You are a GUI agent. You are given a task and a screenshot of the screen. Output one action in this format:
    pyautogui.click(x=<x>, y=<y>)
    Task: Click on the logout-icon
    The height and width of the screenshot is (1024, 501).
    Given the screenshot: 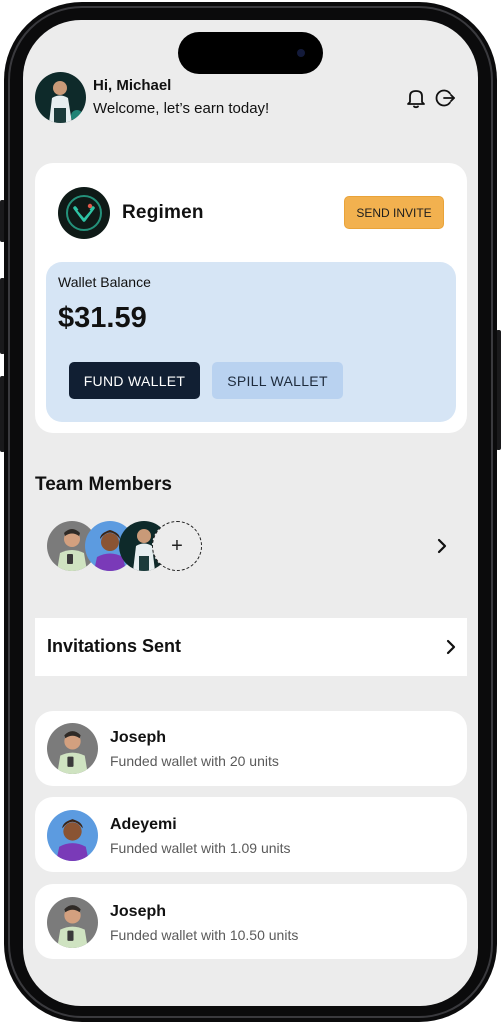 What is the action you would take?
    pyautogui.click(x=445, y=98)
    